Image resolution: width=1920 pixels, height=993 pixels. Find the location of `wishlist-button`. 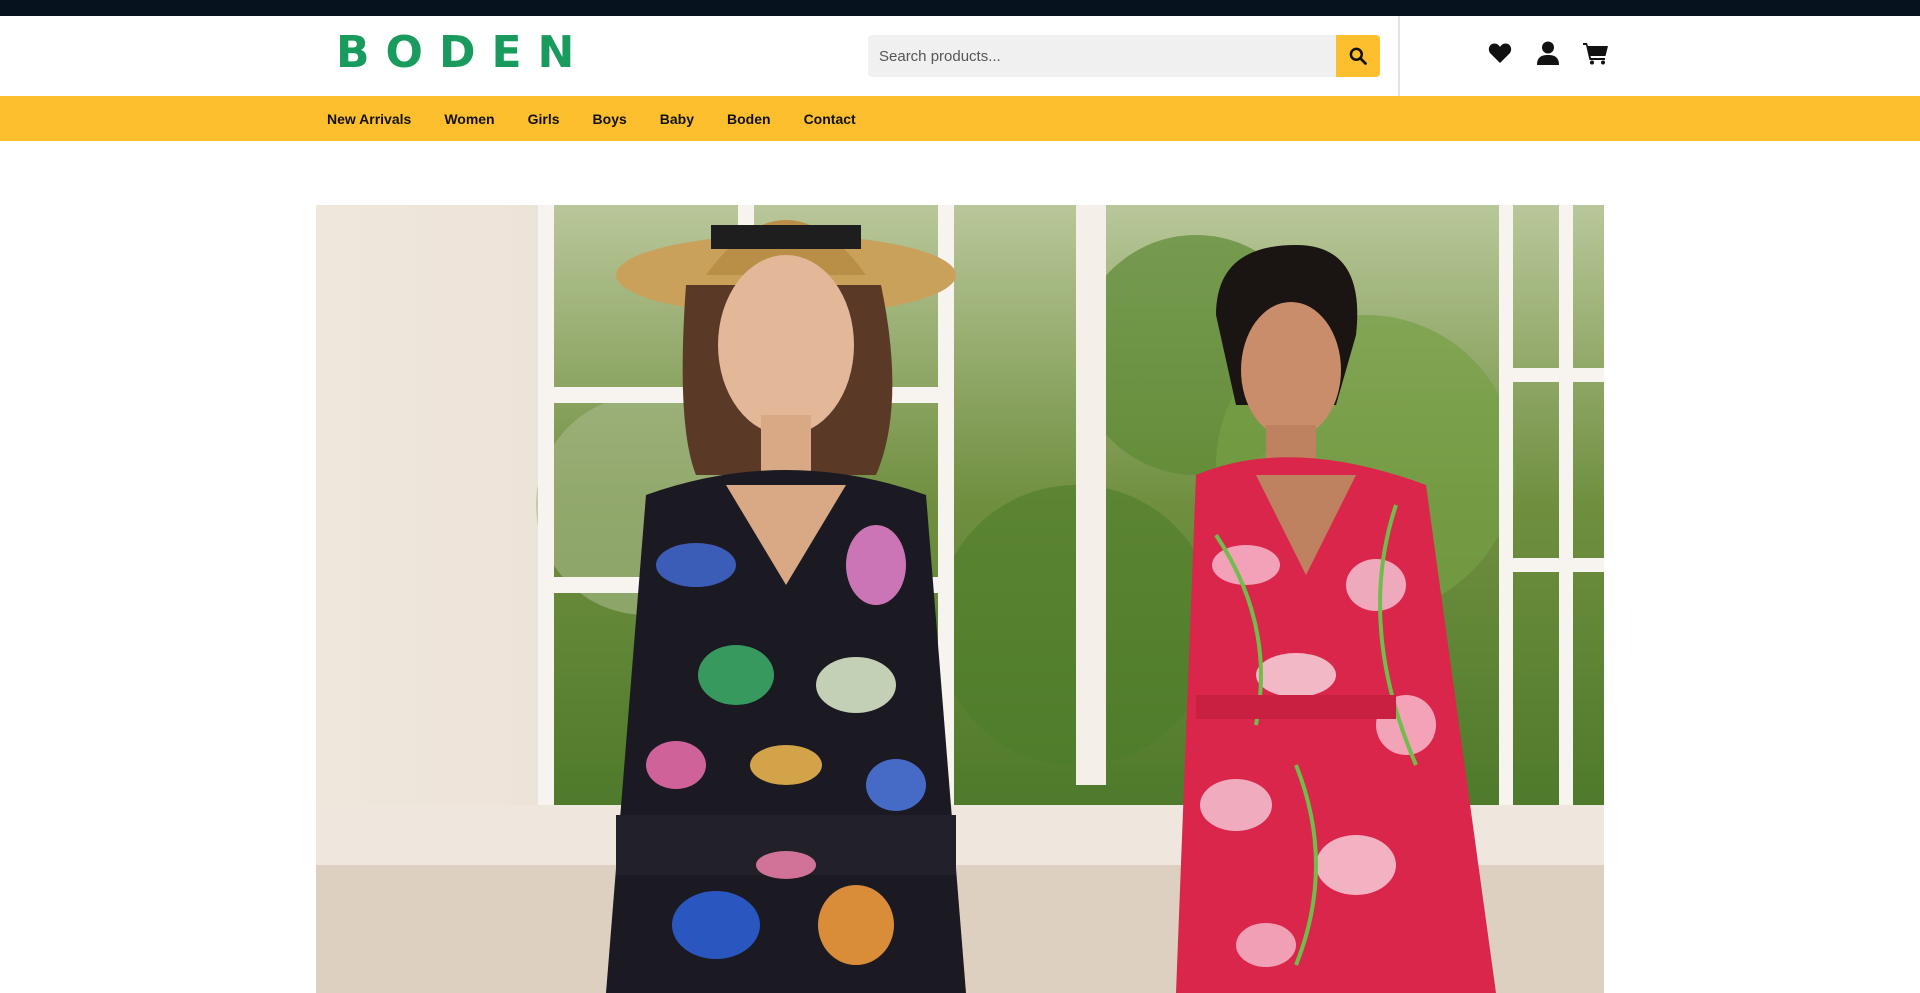

wishlist-button is located at coordinates (1500, 53).